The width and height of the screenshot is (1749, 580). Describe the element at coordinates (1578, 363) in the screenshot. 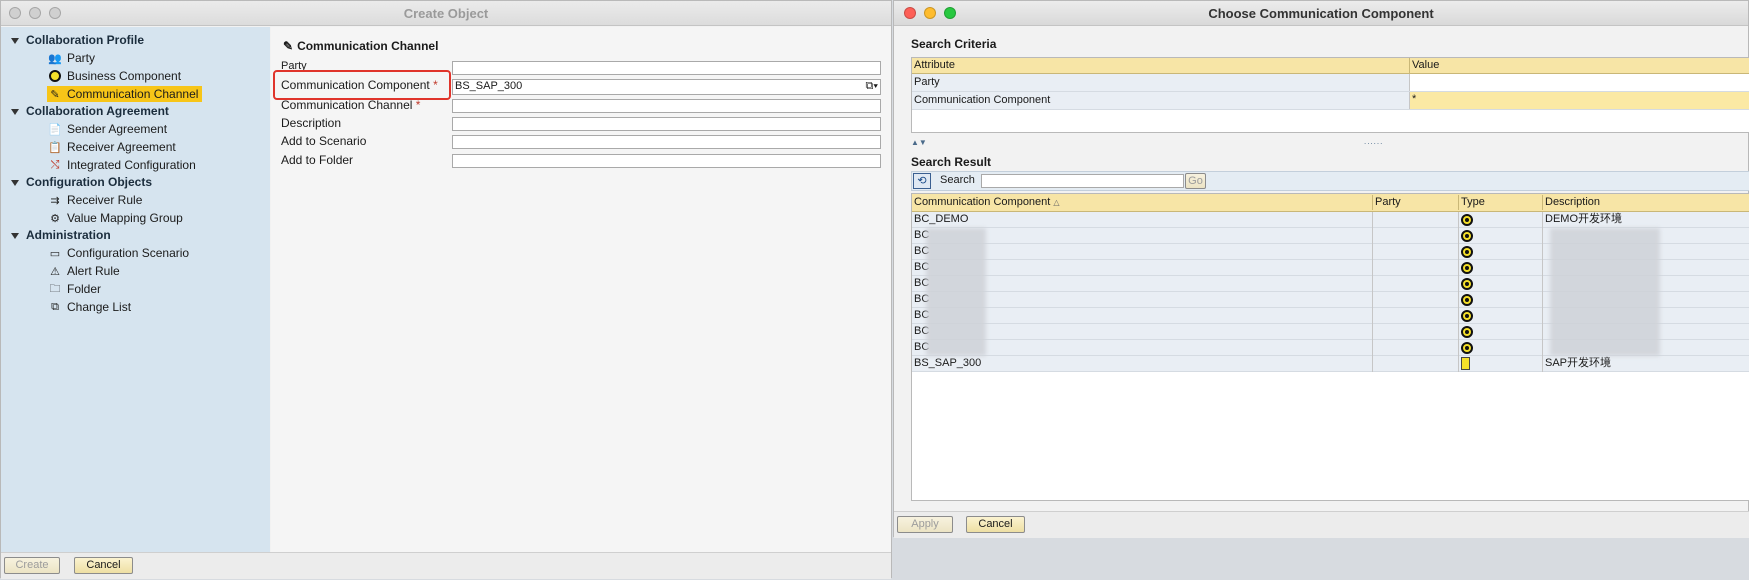

I see `description-cell: SAP开发环境` at that location.